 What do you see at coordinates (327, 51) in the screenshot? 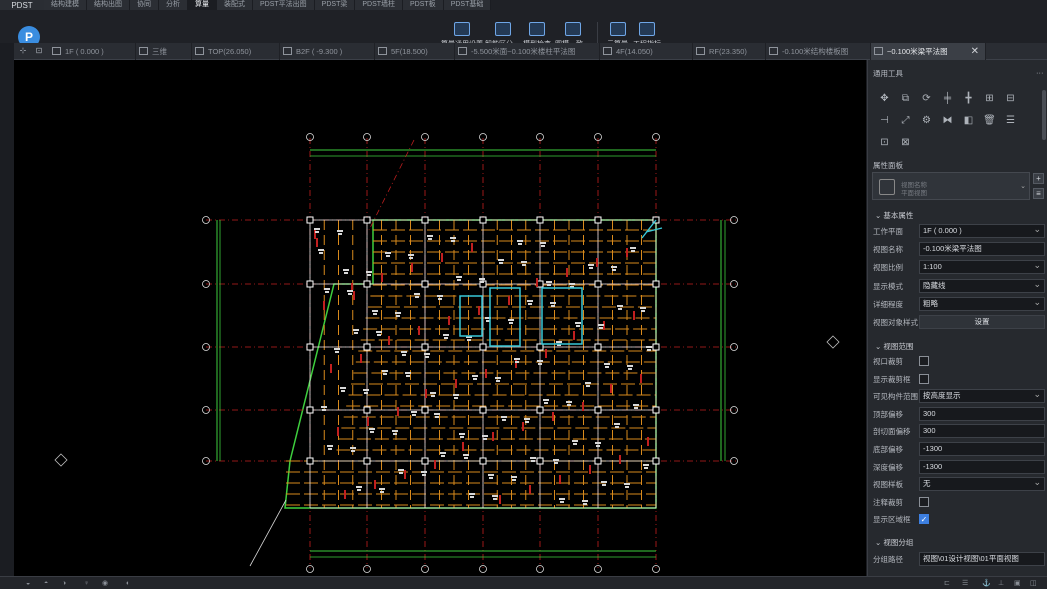
I see `view-tab: B2F ( -9.300 )` at bounding box center [327, 51].